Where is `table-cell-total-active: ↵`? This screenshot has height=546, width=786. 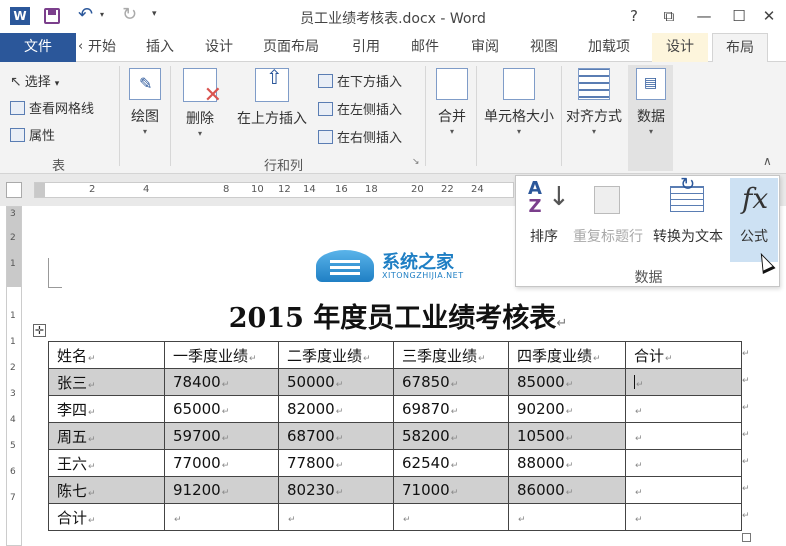
table-cell-total-active: ↵ is located at coordinates (683, 382).